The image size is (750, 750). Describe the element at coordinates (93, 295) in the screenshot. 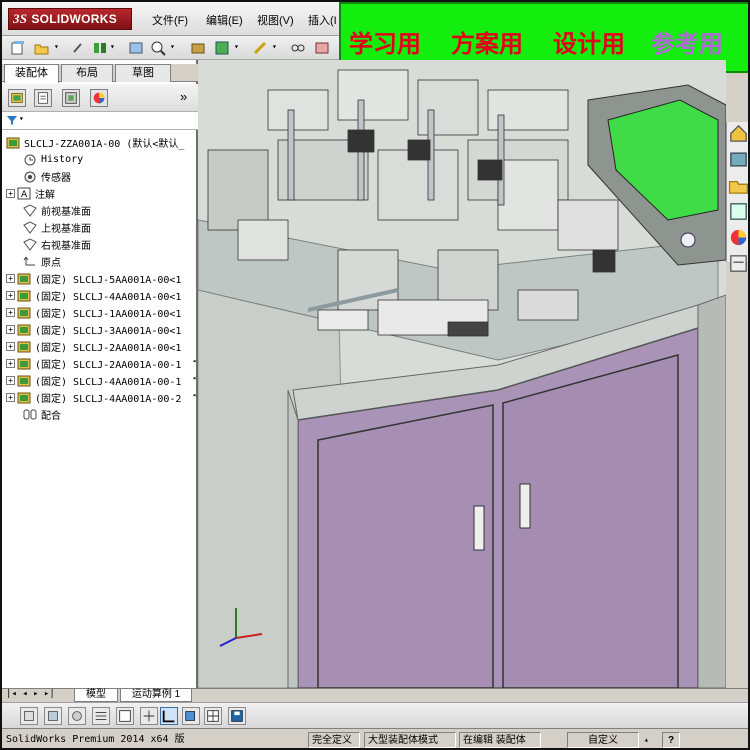

I see `tree-item-component: + (固定) SLCLJ-4AA001A-00<1` at that location.